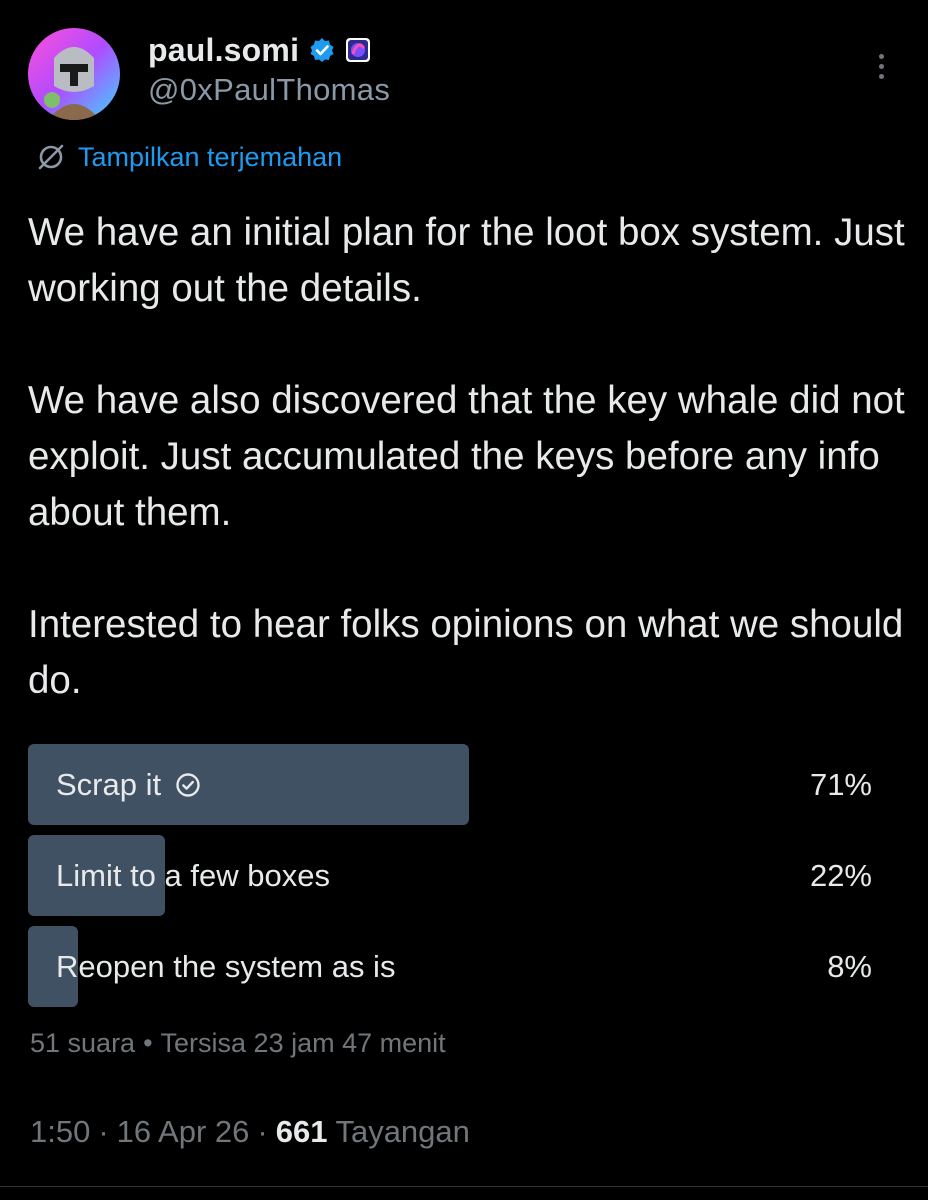 Image resolution: width=928 pixels, height=1200 pixels. What do you see at coordinates (464, 1186) in the screenshot?
I see `divider` at bounding box center [464, 1186].